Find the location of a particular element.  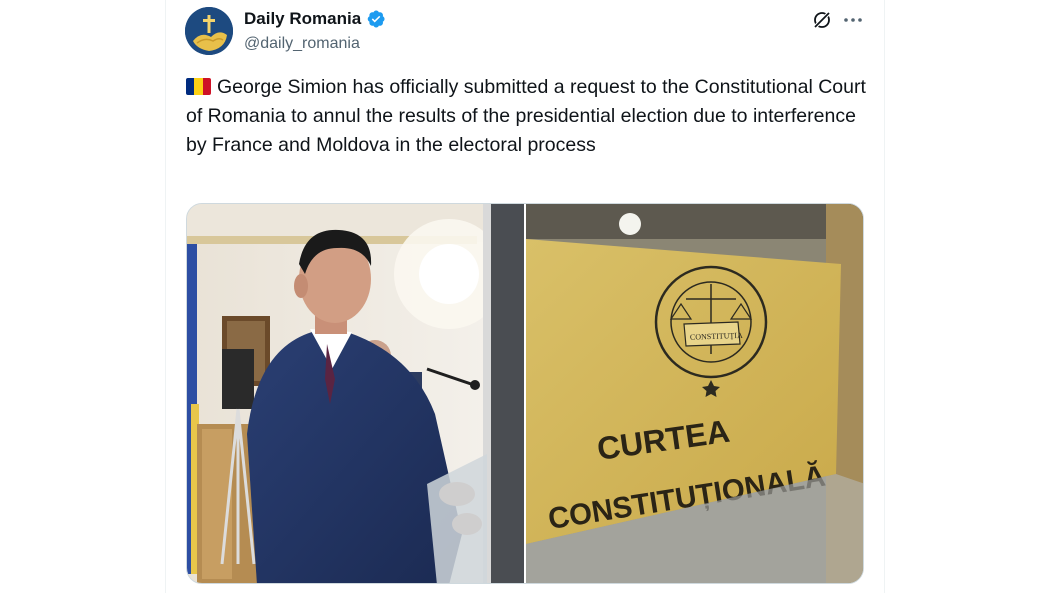

author-name-row: Daily Romania is located at coordinates (315, 19).